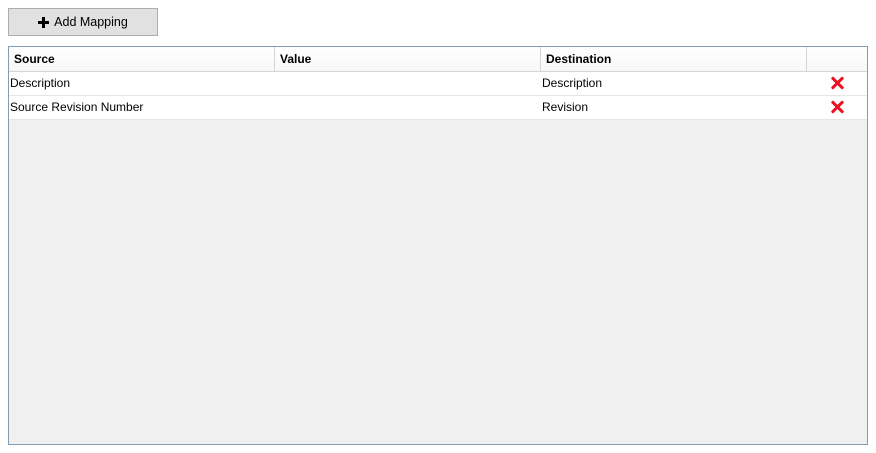  Describe the element at coordinates (91, 22) in the screenshot. I see `add-mapping-label: Add Mapping` at that location.